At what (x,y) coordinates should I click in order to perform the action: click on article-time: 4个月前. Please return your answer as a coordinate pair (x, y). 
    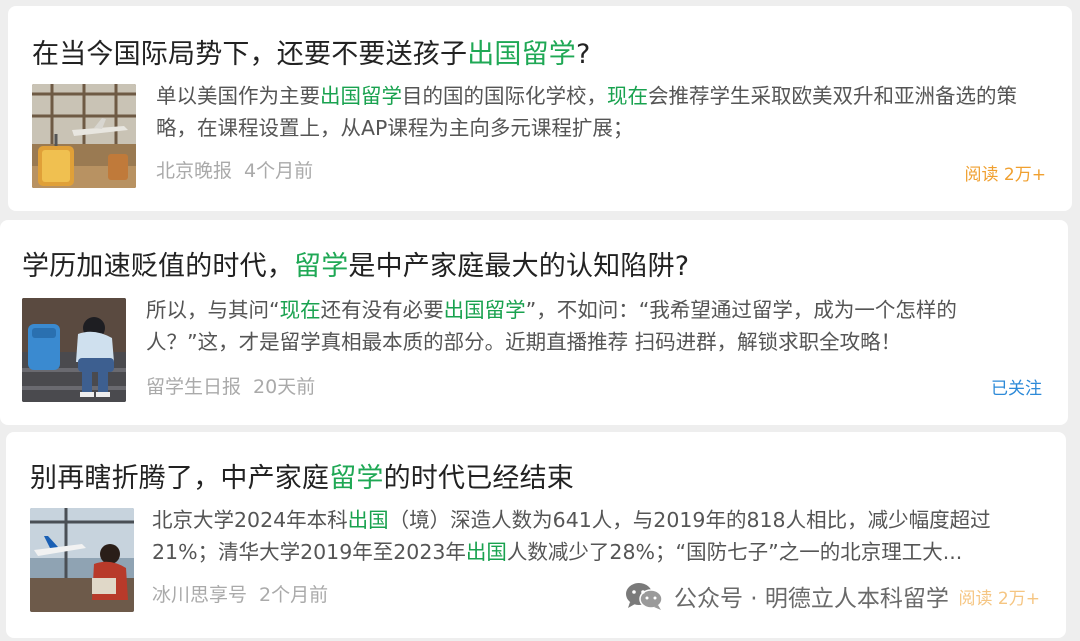
    Looking at the image, I should click on (279, 171).